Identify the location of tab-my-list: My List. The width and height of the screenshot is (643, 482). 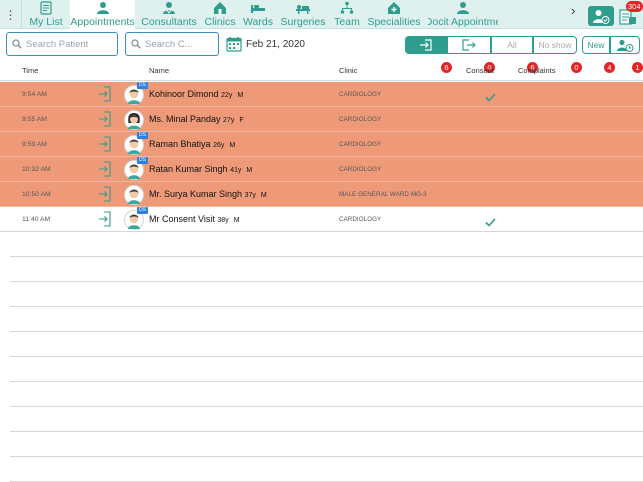
(46, 14).